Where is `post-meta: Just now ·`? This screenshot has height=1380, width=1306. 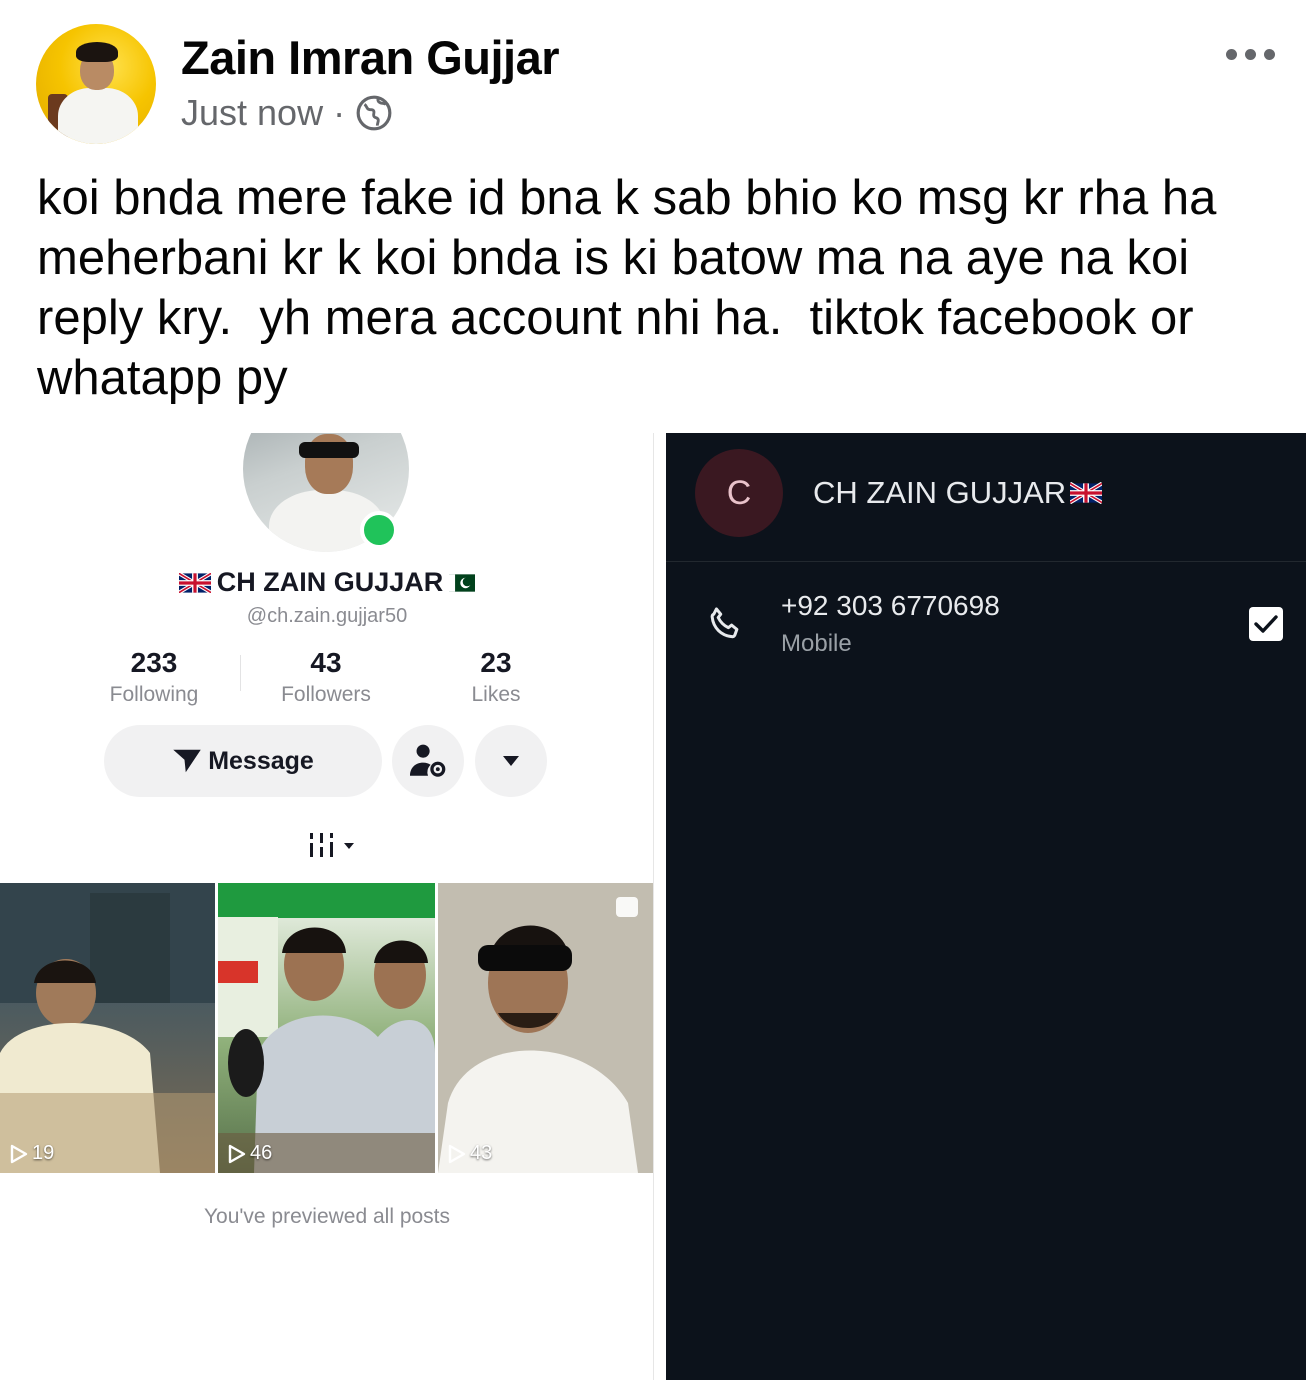
post-meta: Just now · is located at coordinates (287, 113).